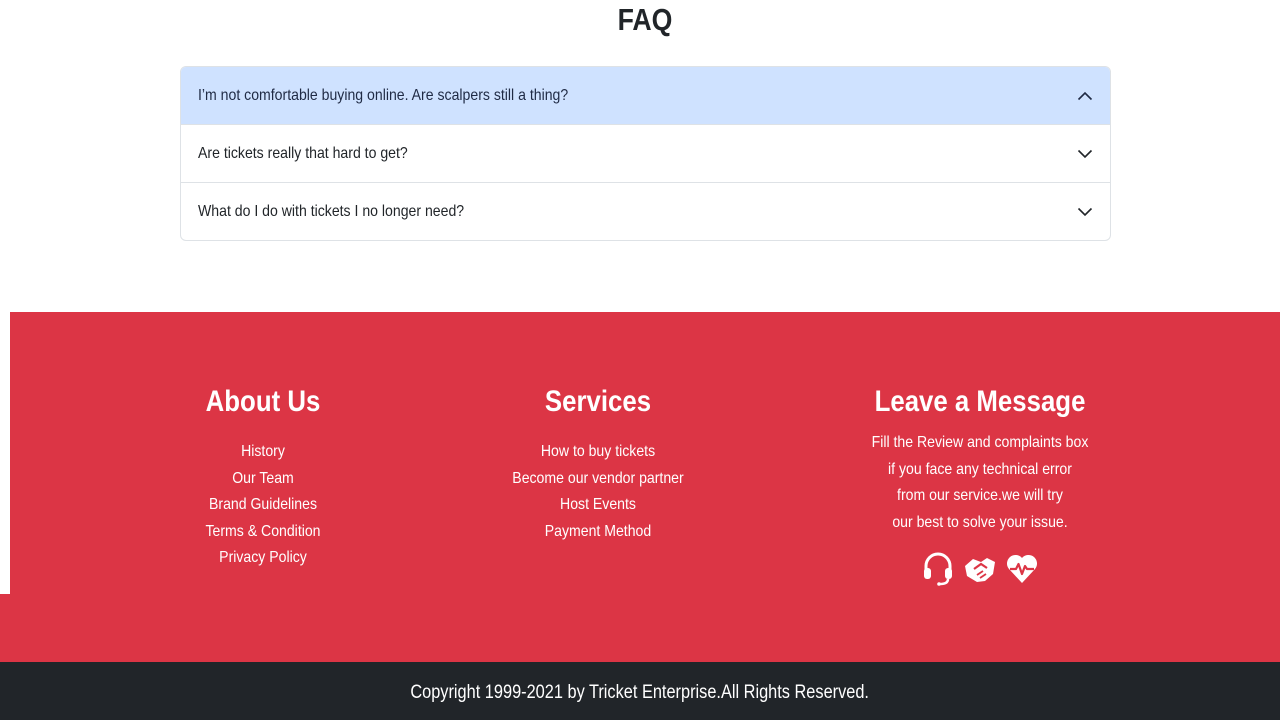 The width and height of the screenshot is (1280, 720). Describe the element at coordinates (645, 19) in the screenshot. I see `faq-title: FAQ` at that location.